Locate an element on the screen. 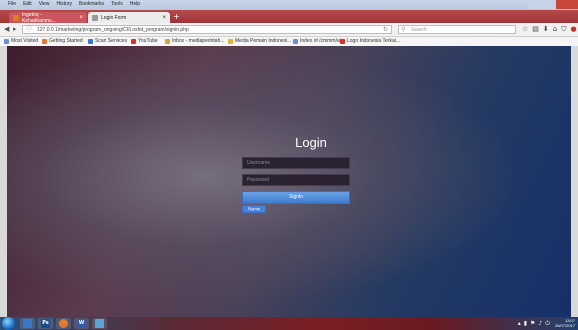 The height and width of the screenshot is (330, 578). youtube-icon is located at coordinates (133, 41).